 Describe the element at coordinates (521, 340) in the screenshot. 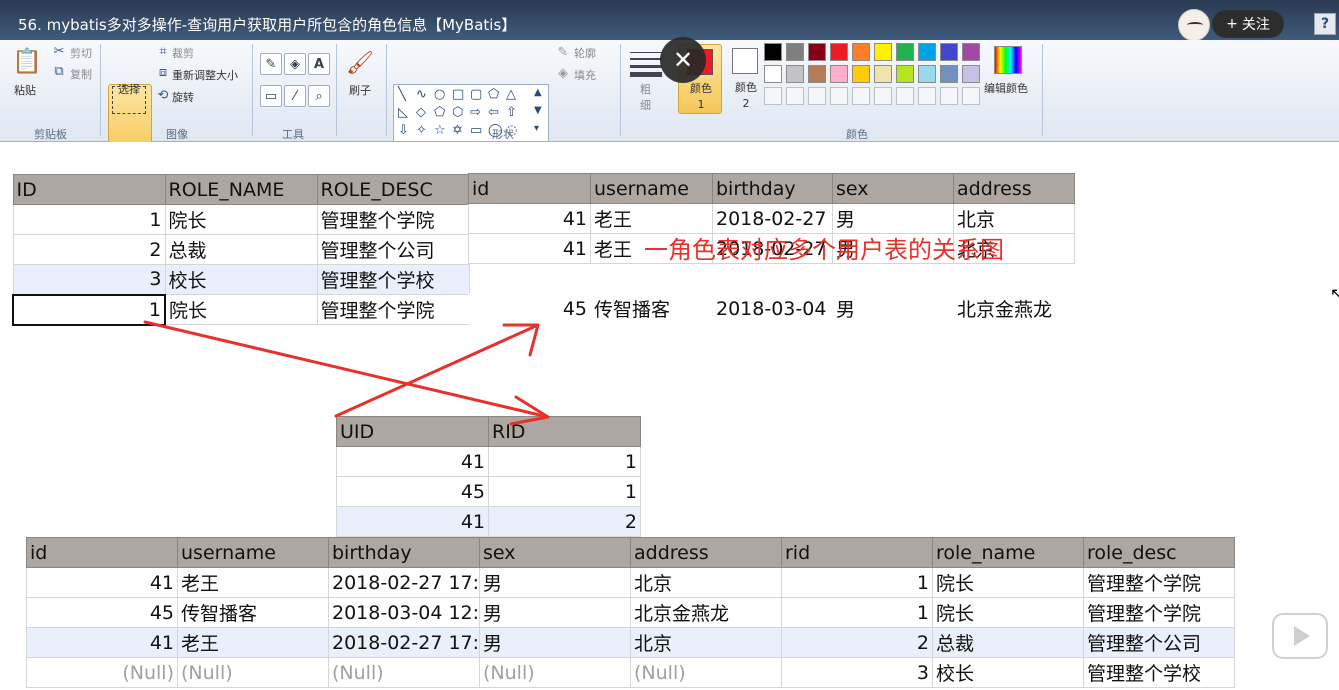

I see `arrowhead-icon` at that location.